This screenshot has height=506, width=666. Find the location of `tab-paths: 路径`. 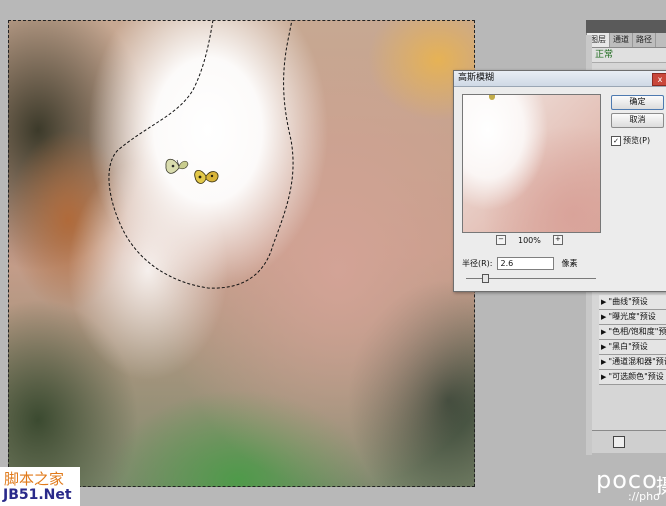

tab-paths: 路径 is located at coordinates (644, 40).